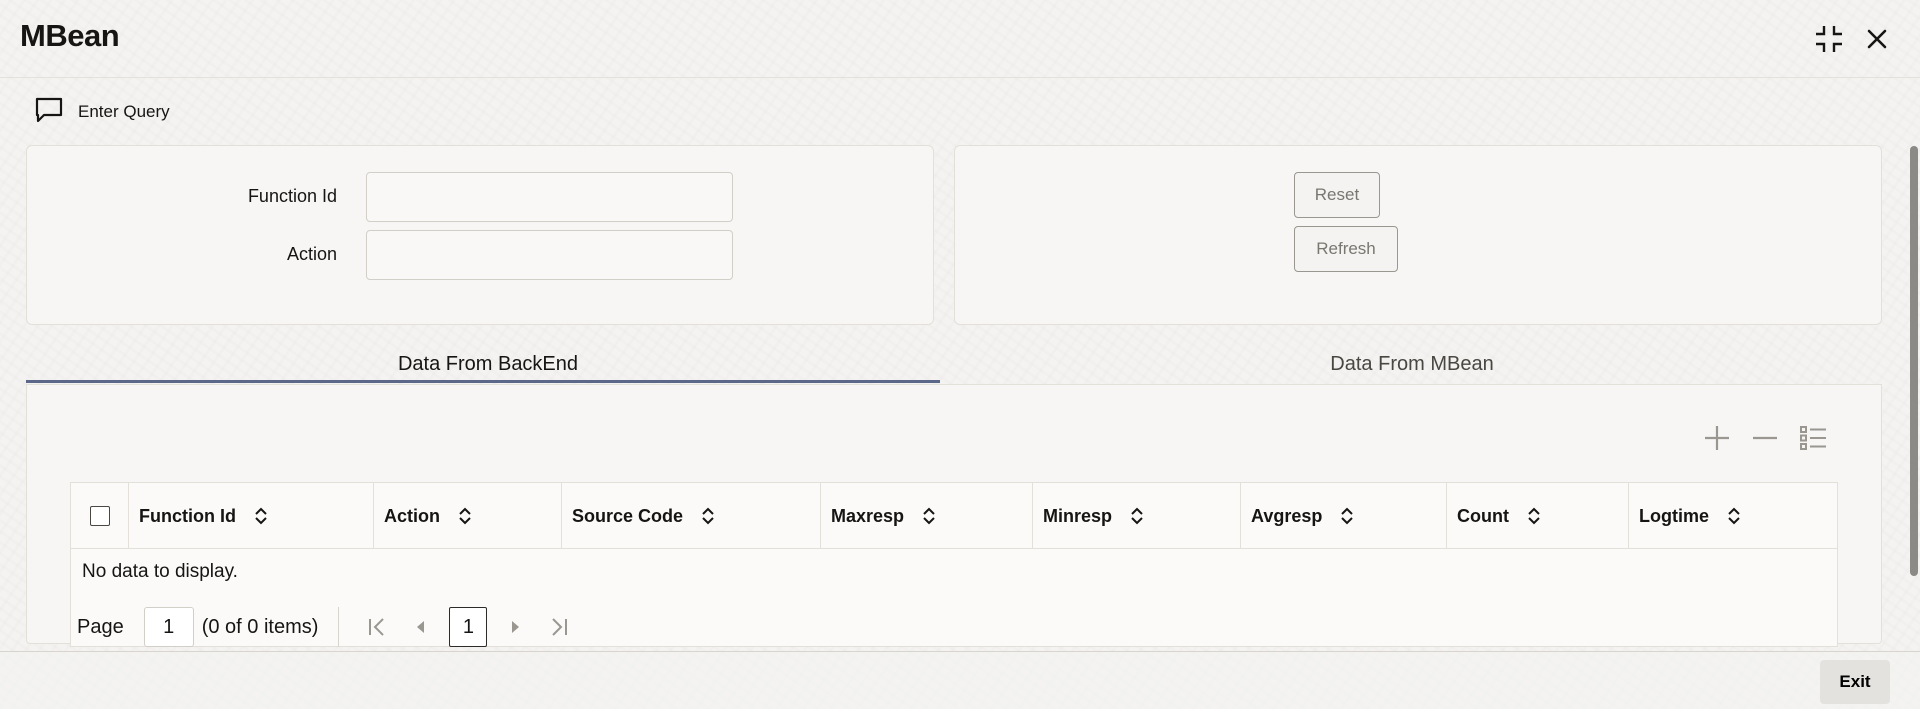 This screenshot has width=1920, height=709. I want to click on add-icon, so click(1717, 438).